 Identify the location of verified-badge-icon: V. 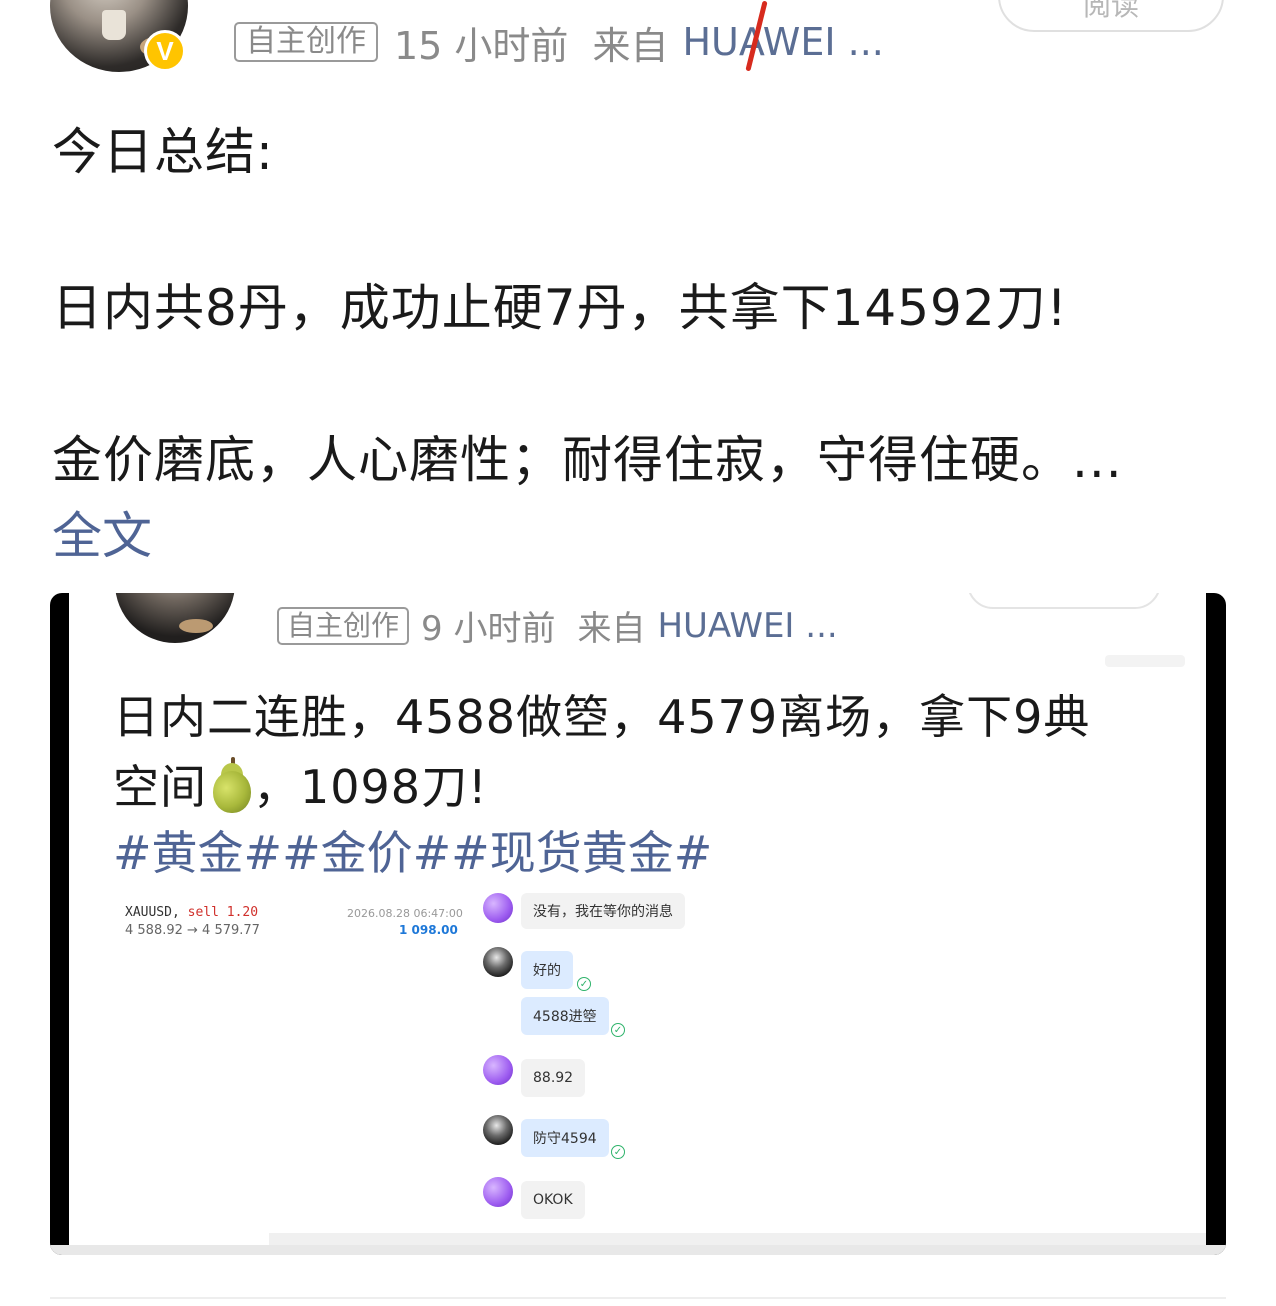
(165, 51).